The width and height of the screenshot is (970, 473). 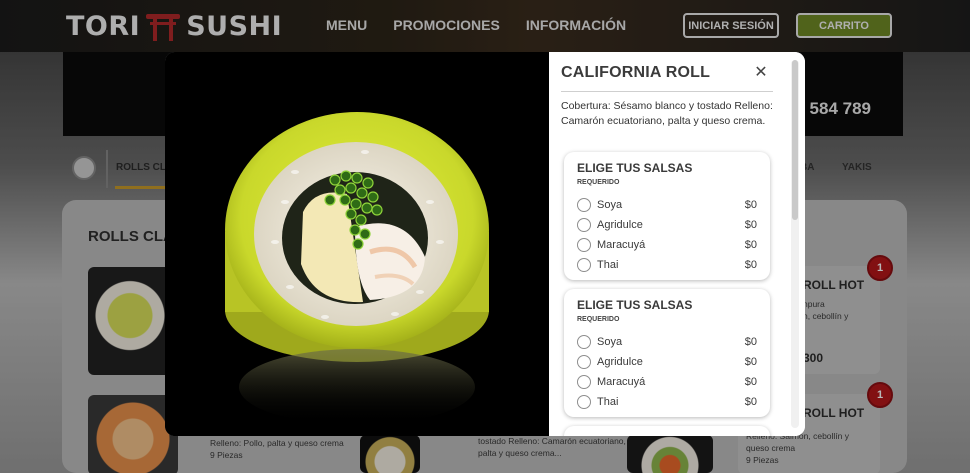 What do you see at coordinates (795, 140) in the screenshot?
I see `scrollbar-thumb` at bounding box center [795, 140].